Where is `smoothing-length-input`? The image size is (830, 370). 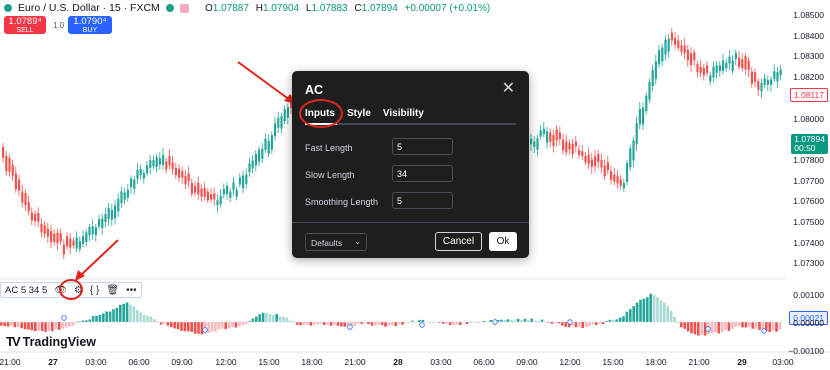 smoothing-length-input is located at coordinates (422, 200).